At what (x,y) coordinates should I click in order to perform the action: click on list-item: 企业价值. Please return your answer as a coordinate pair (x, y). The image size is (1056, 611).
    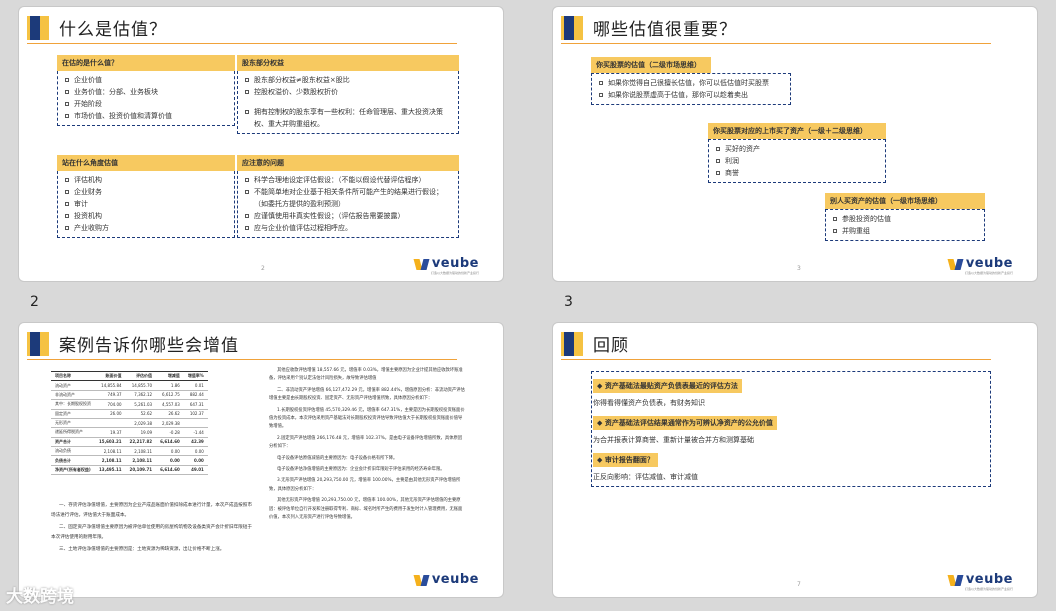
    Looking at the image, I should click on (146, 80).